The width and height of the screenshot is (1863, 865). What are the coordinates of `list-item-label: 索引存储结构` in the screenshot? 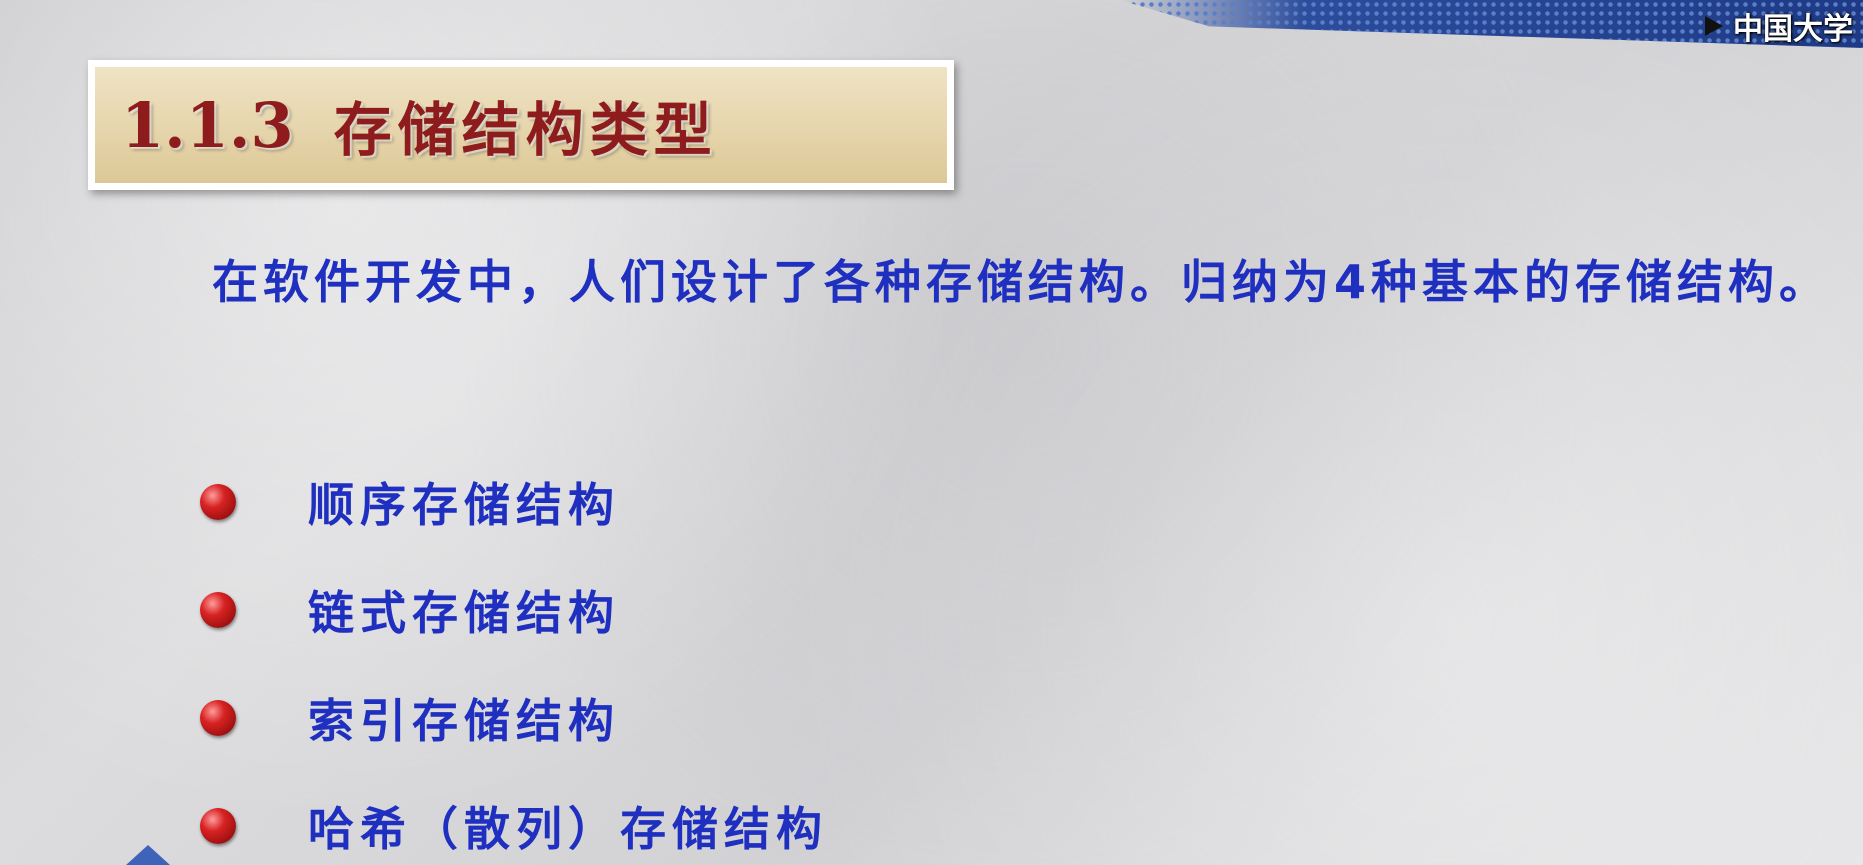 It's located at (464, 721).